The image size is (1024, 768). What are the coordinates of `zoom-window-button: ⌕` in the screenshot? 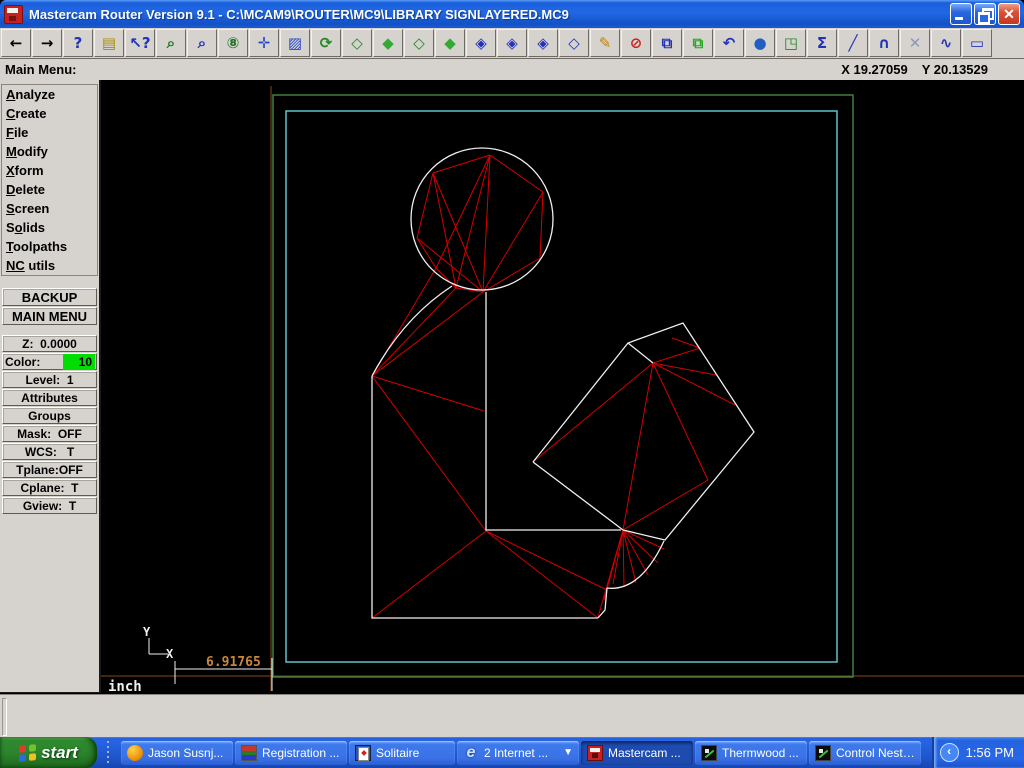 It's located at (202, 43).